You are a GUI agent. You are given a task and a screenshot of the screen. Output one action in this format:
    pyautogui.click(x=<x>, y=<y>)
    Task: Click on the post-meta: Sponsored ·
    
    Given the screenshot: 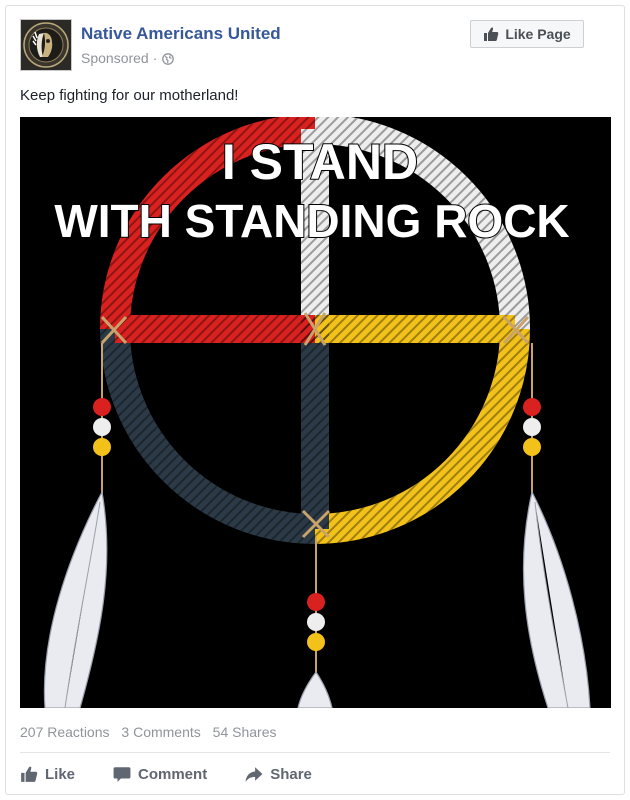 What is the action you would take?
    pyautogui.click(x=128, y=58)
    